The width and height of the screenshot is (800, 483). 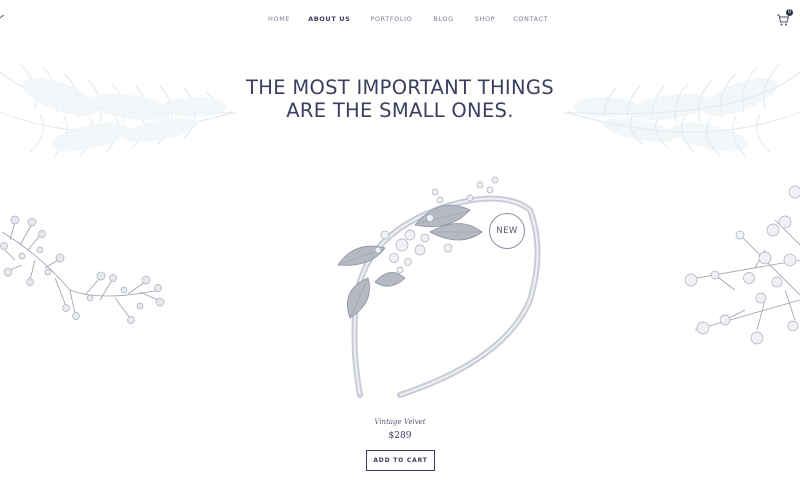 I want to click on nav-item-contact: CONTACT, so click(x=530, y=19).